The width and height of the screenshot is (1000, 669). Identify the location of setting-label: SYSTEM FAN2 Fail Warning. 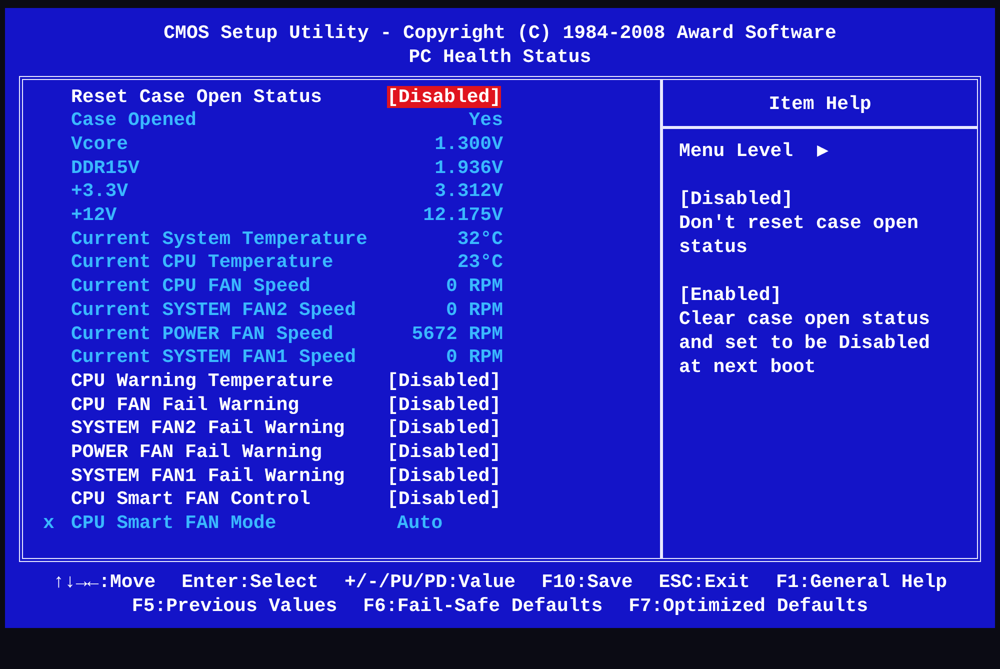
(229, 429).